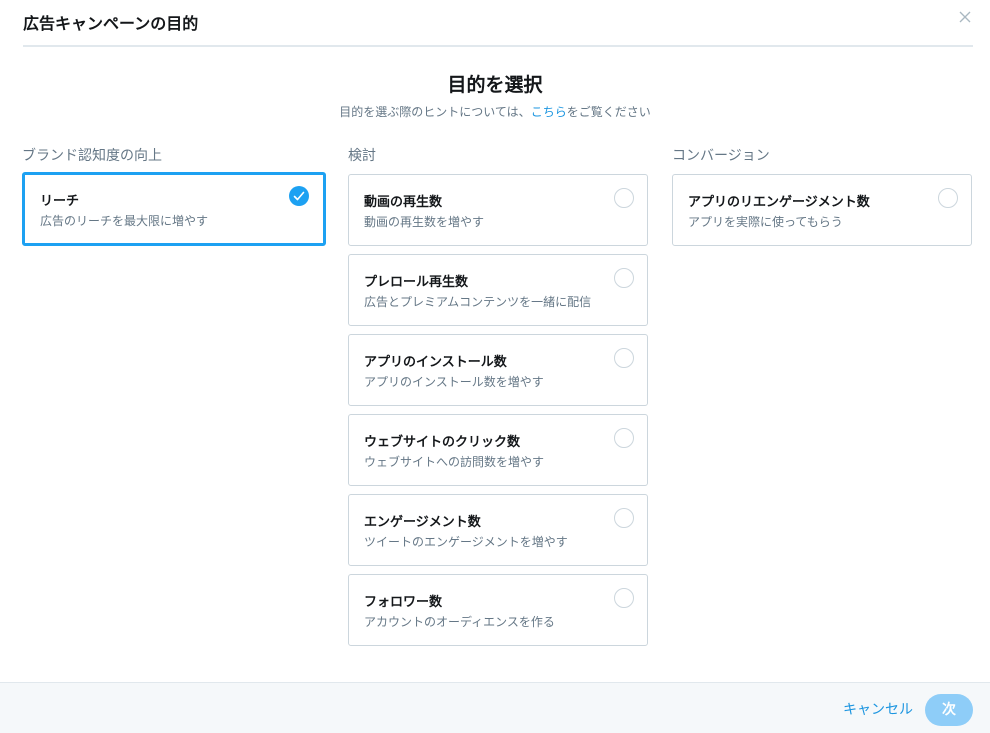 Image resolution: width=990 pixels, height=733 pixels. What do you see at coordinates (495, 707) in the screenshot?
I see `dialog-footer: キャンセル 次` at bounding box center [495, 707].